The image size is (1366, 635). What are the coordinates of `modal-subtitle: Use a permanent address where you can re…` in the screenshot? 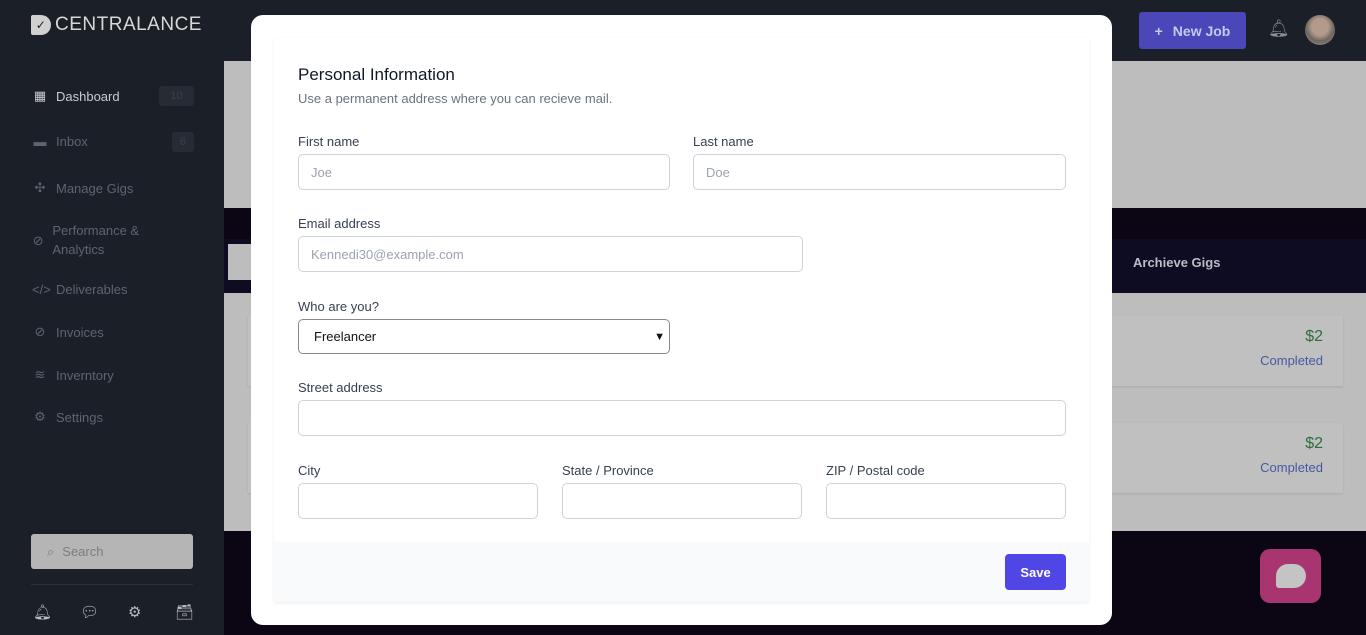 It's located at (455, 98).